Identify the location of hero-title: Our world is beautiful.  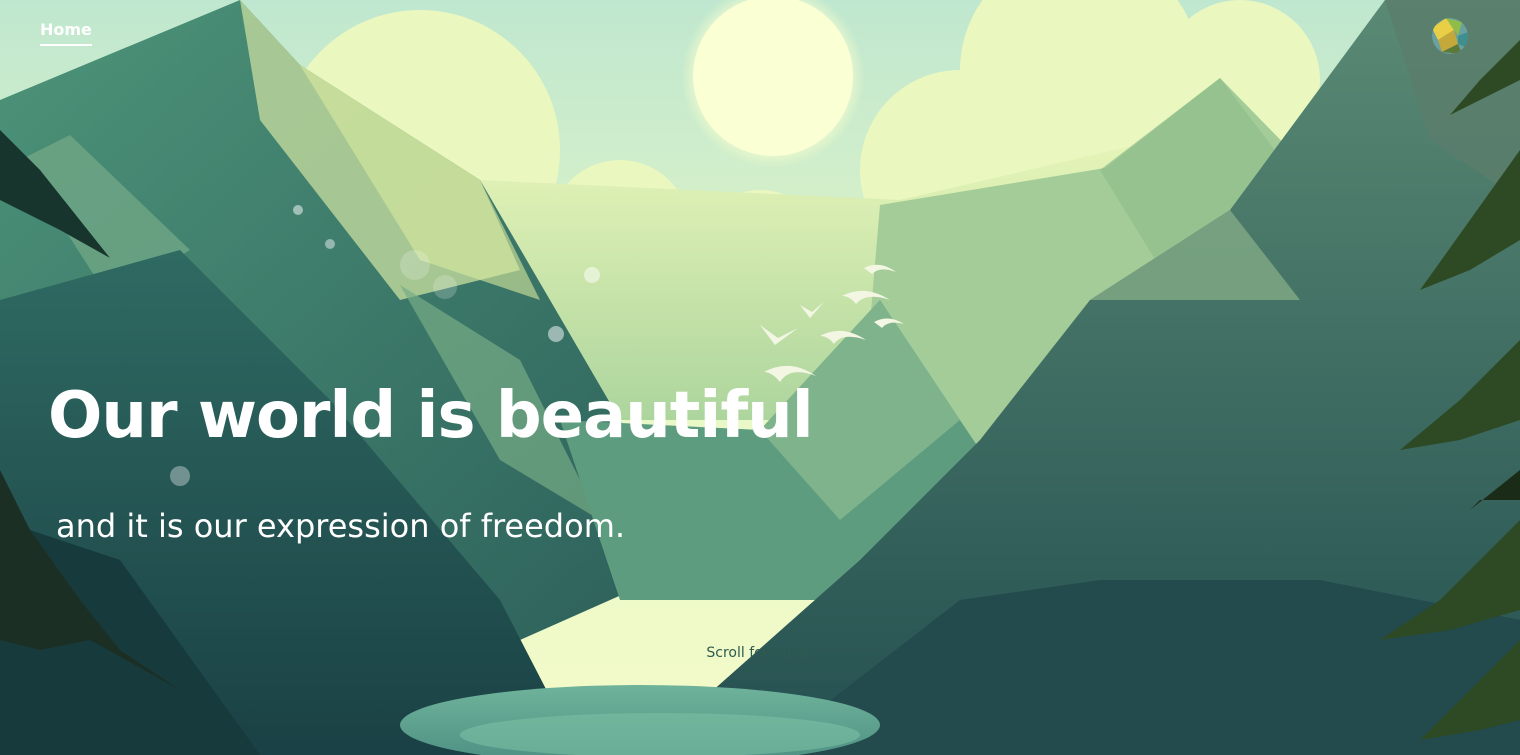
(431, 416).